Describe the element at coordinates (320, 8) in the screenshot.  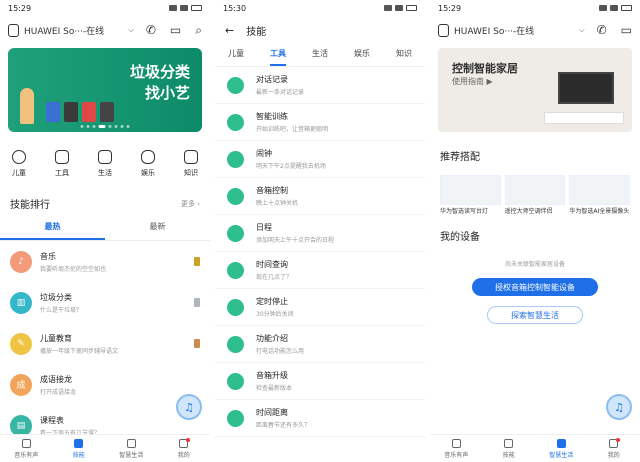
I see `status-bar: 15:30` at that location.